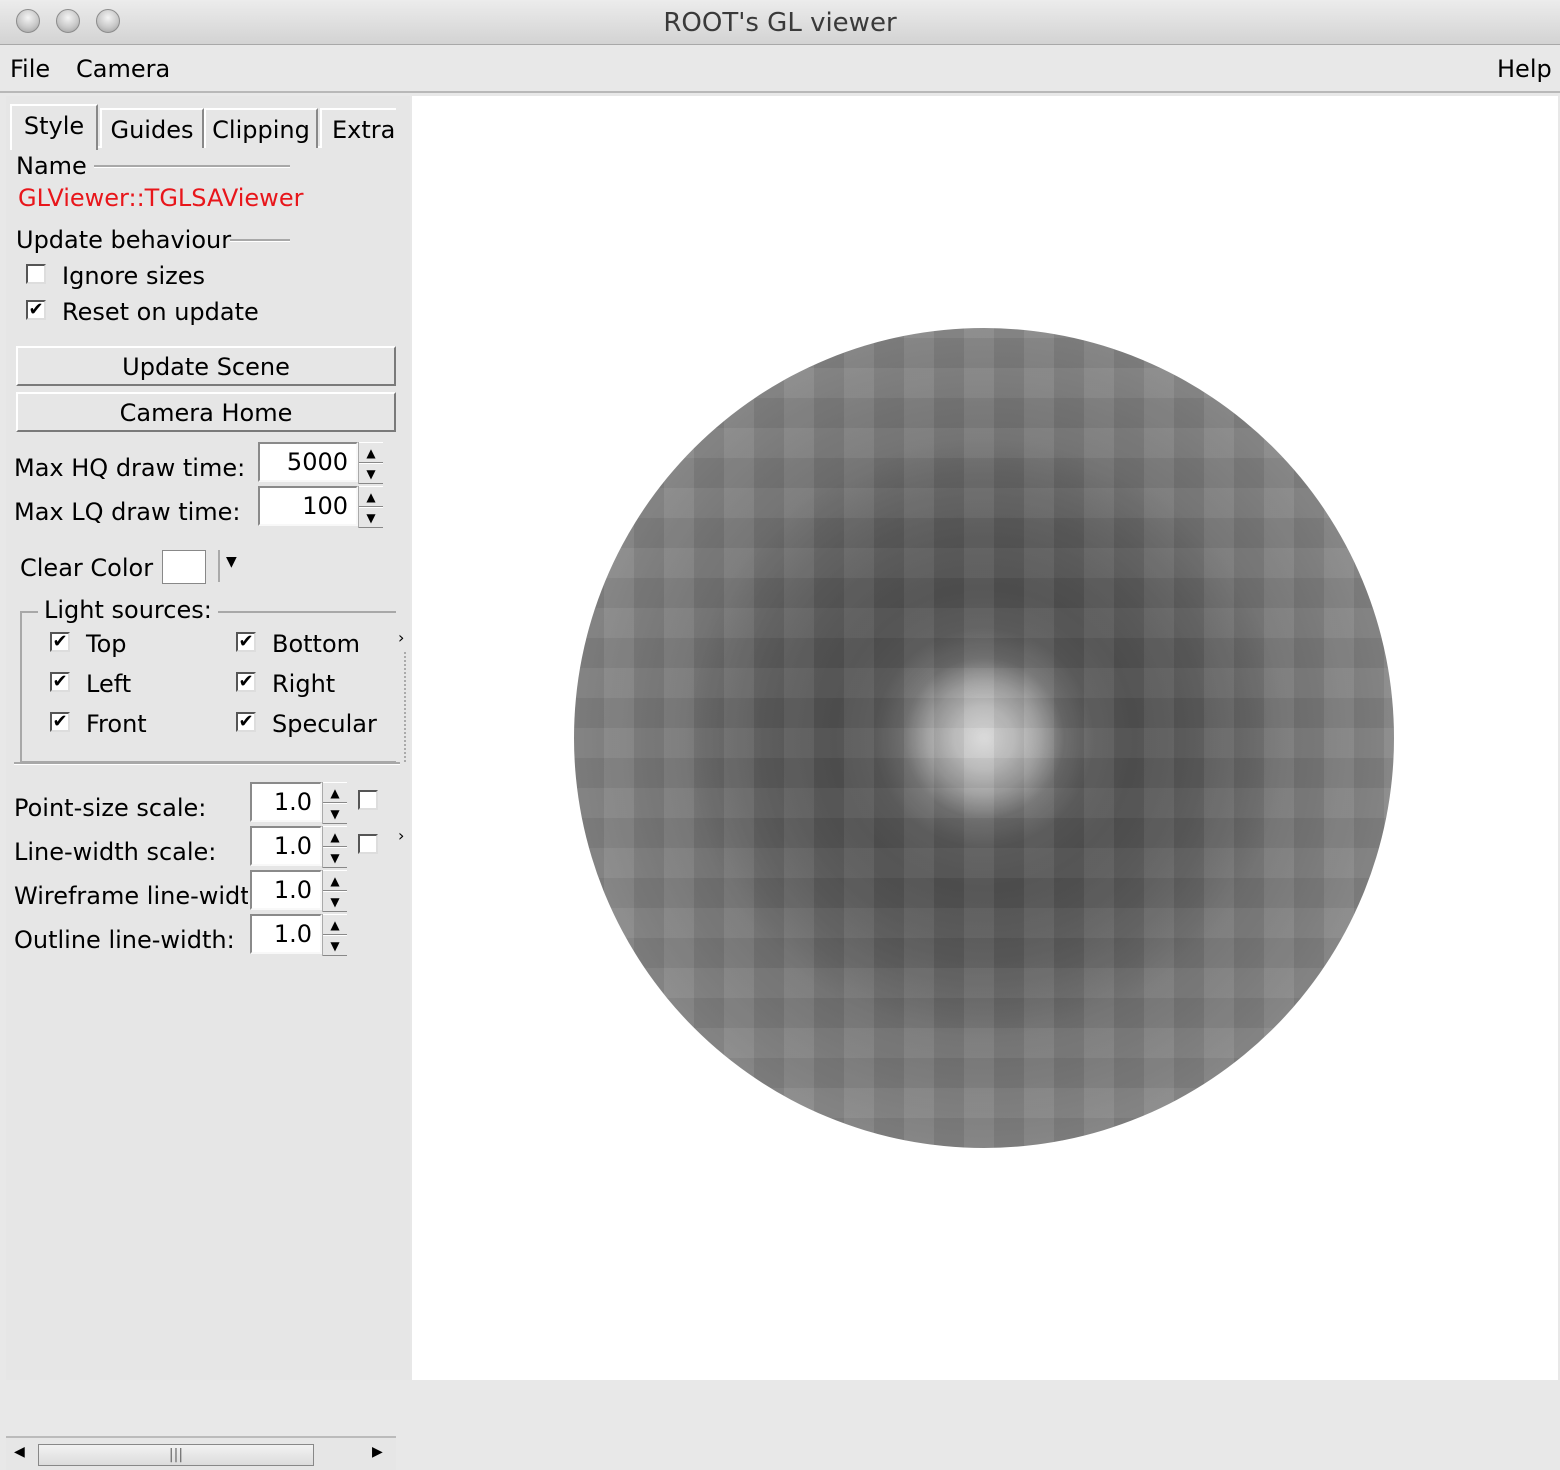 This screenshot has width=1560, height=1470. I want to click on light-sources-heading: Light sources:, so click(128, 610).